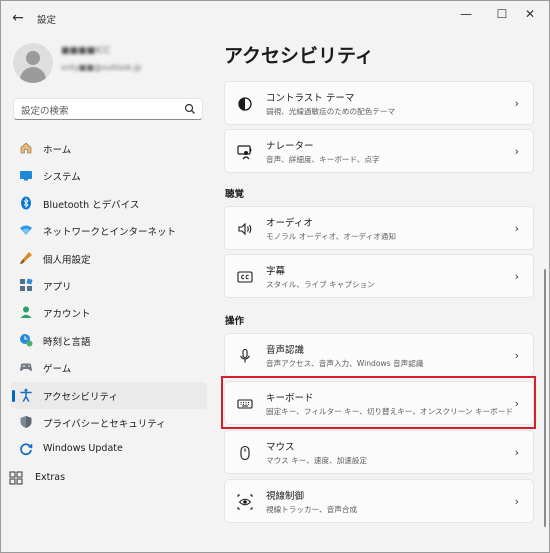  What do you see at coordinates (26, 284) in the screenshot?
I see `apps-icon` at bounding box center [26, 284].